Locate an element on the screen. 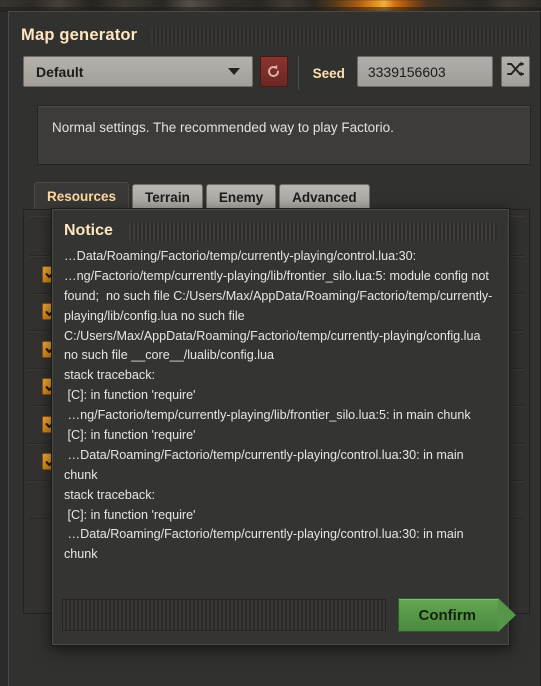 The width and height of the screenshot is (541, 686). window-drag-handle is located at coordinates (340, 36).